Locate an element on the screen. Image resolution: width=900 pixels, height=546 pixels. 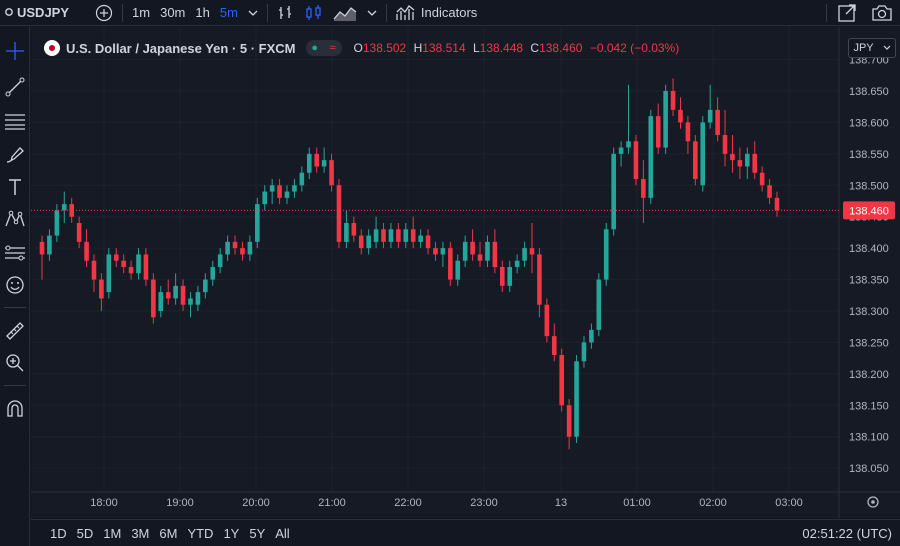
zoom-tool is located at coordinates (15, 363).